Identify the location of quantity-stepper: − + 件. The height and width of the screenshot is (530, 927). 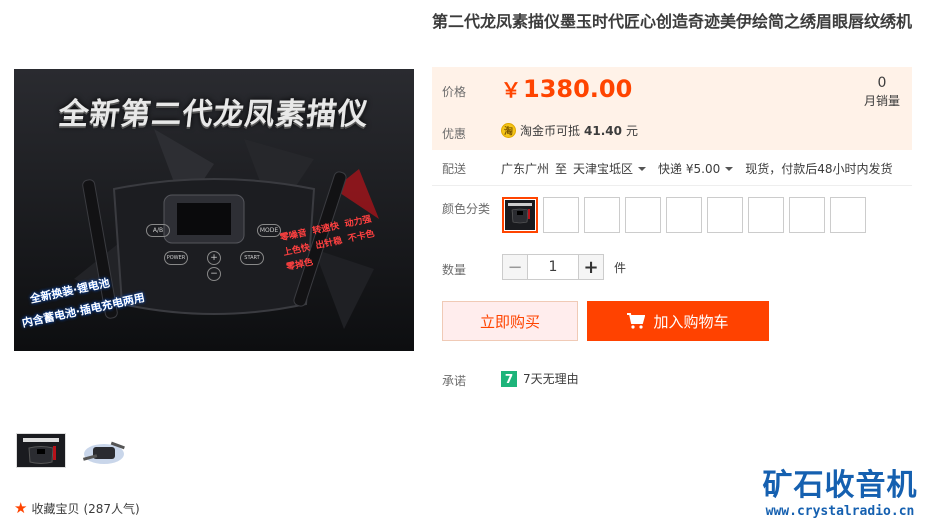
(564, 267).